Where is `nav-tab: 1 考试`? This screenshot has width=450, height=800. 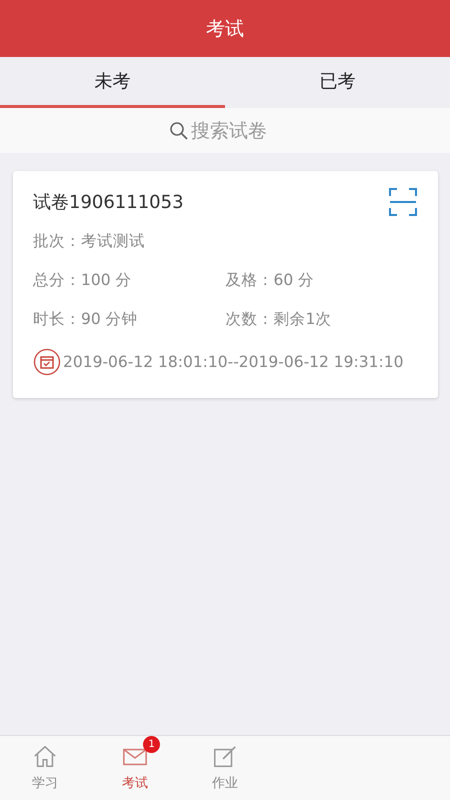 nav-tab: 1 考试 is located at coordinates (135, 768).